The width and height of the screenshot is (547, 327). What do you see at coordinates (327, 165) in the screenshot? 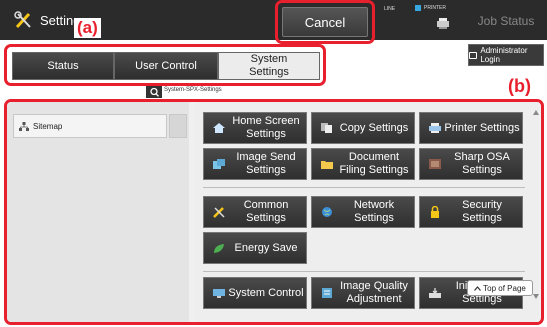
I see `folder-icon` at bounding box center [327, 165].